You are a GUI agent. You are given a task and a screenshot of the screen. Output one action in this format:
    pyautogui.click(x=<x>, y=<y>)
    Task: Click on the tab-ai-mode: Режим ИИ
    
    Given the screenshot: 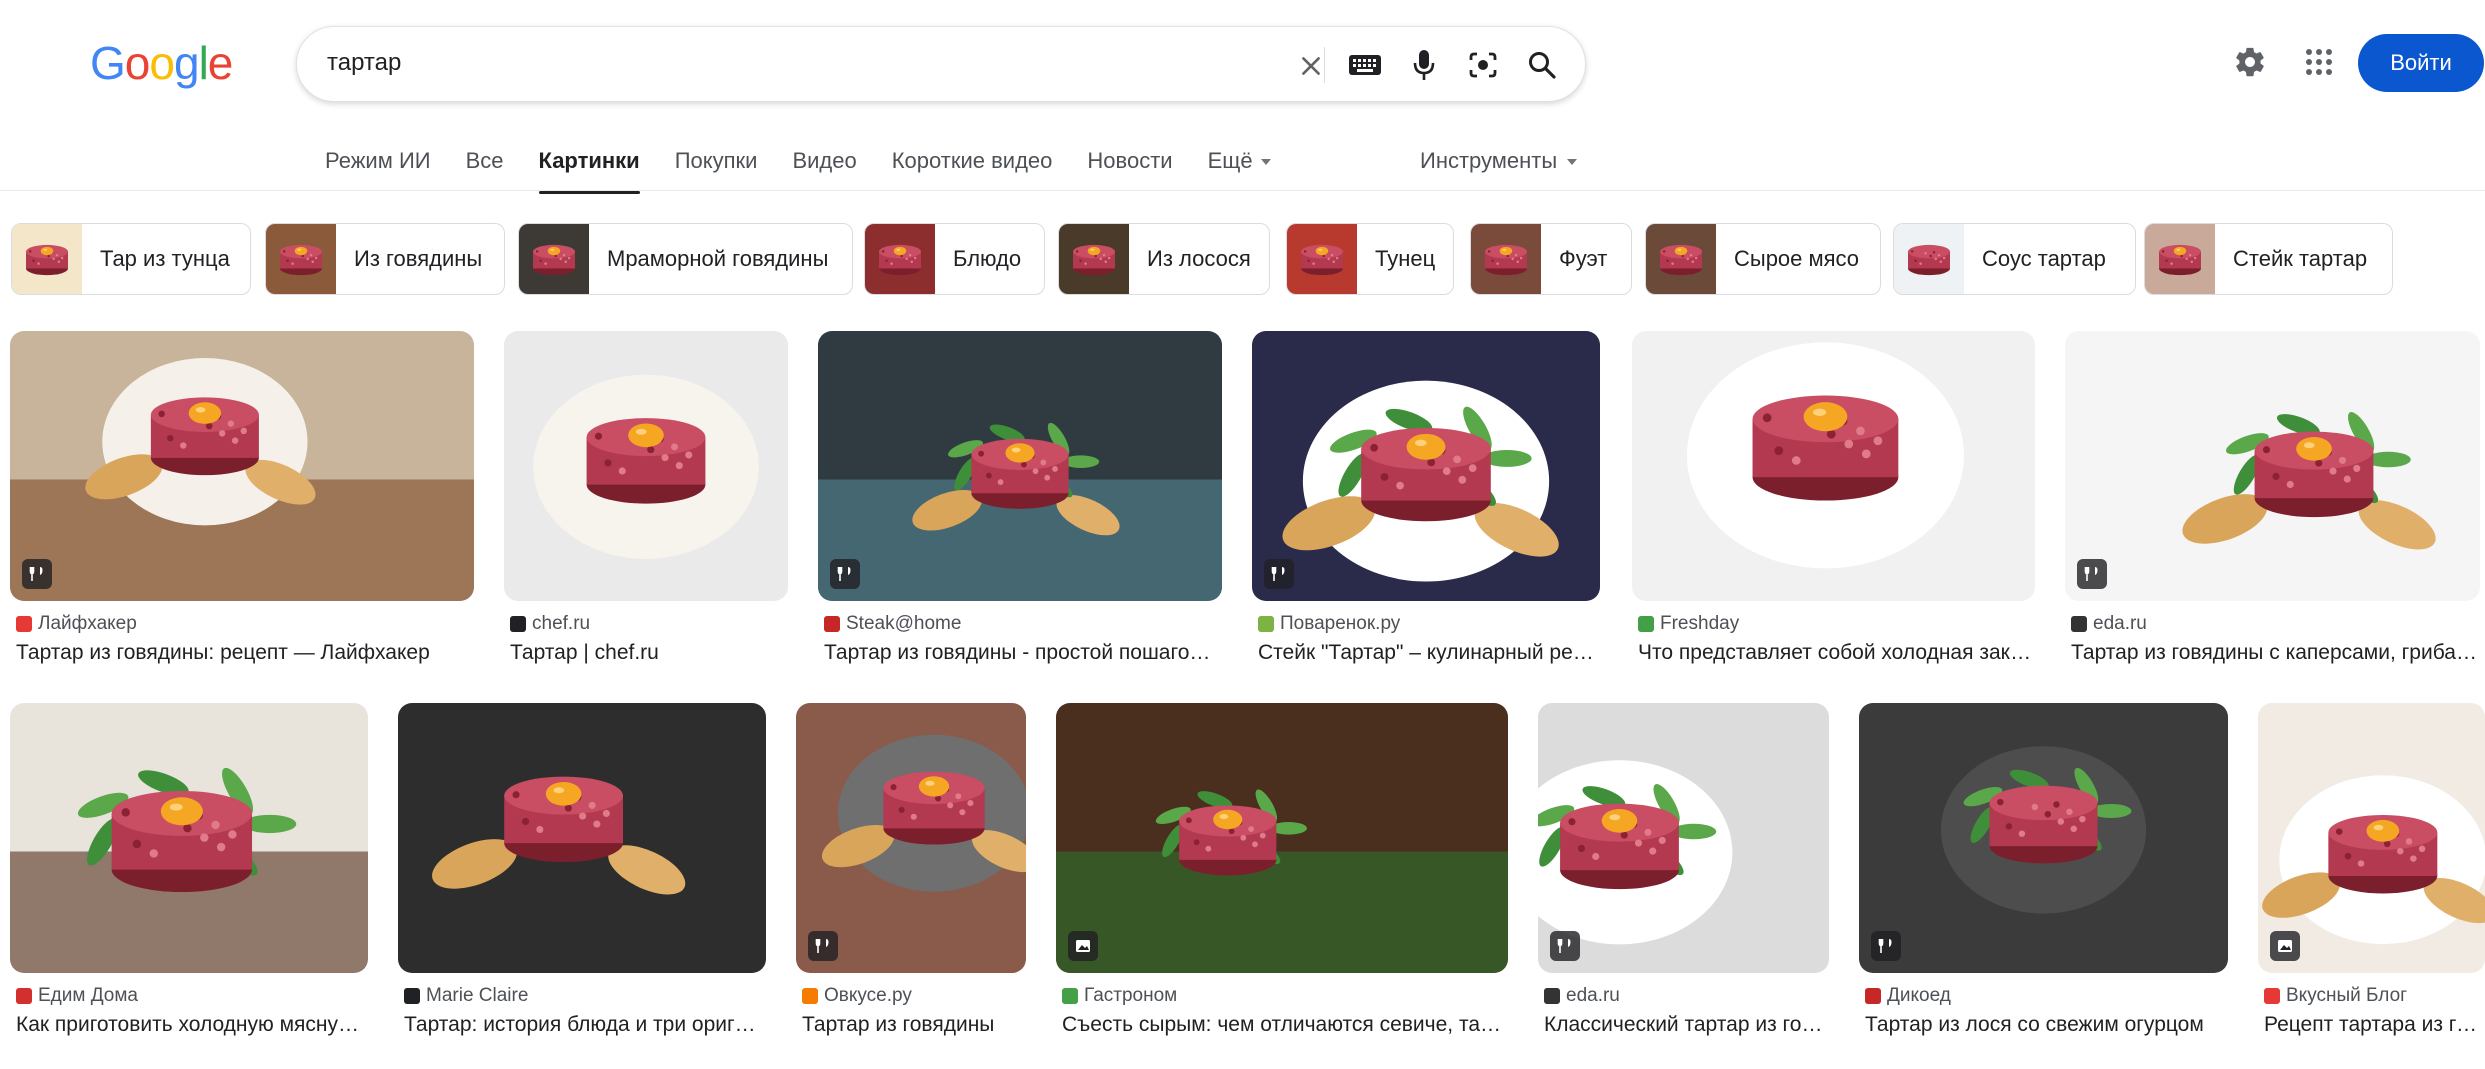 What is the action you would take?
    pyautogui.click(x=378, y=170)
    